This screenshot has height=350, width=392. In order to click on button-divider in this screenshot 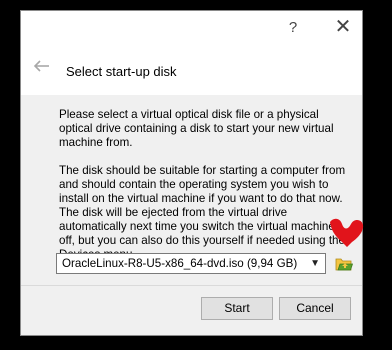, I will do `click(191, 285)`.